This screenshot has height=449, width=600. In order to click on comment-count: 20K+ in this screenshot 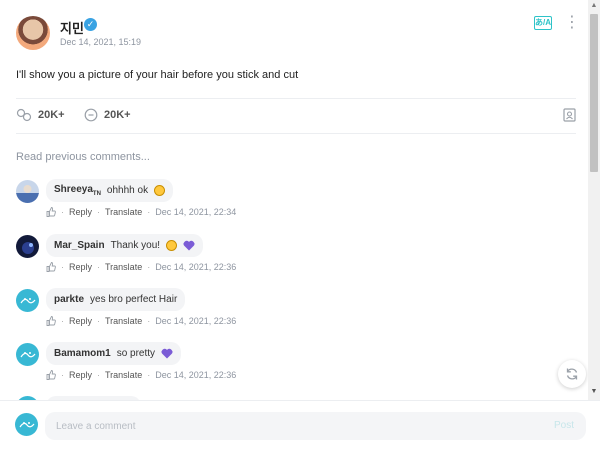, I will do `click(117, 115)`.